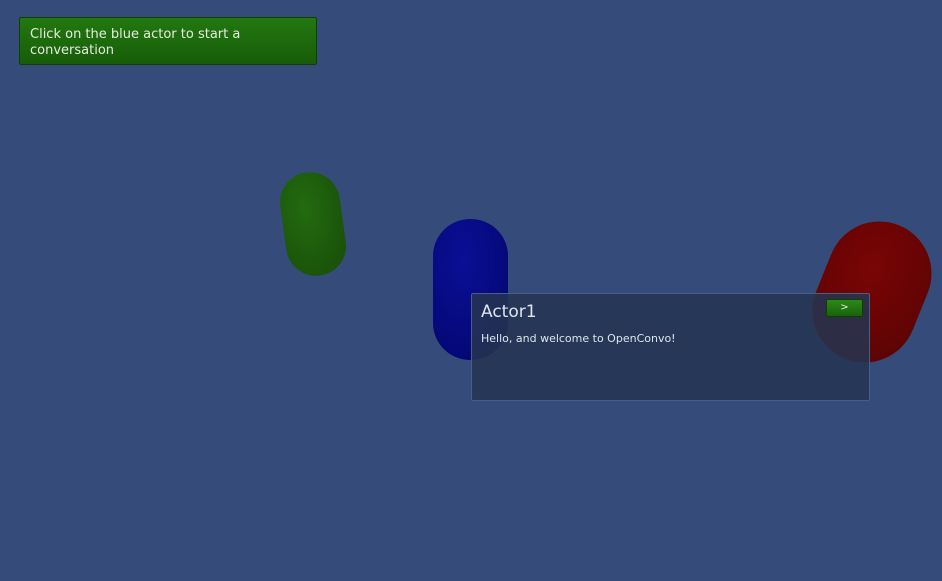 The height and width of the screenshot is (581, 942). What do you see at coordinates (578, 338) in the screenshot?
I see `dialog-message: Hello, and welcome to OpenConvo!` at bounding box center [578, 338].